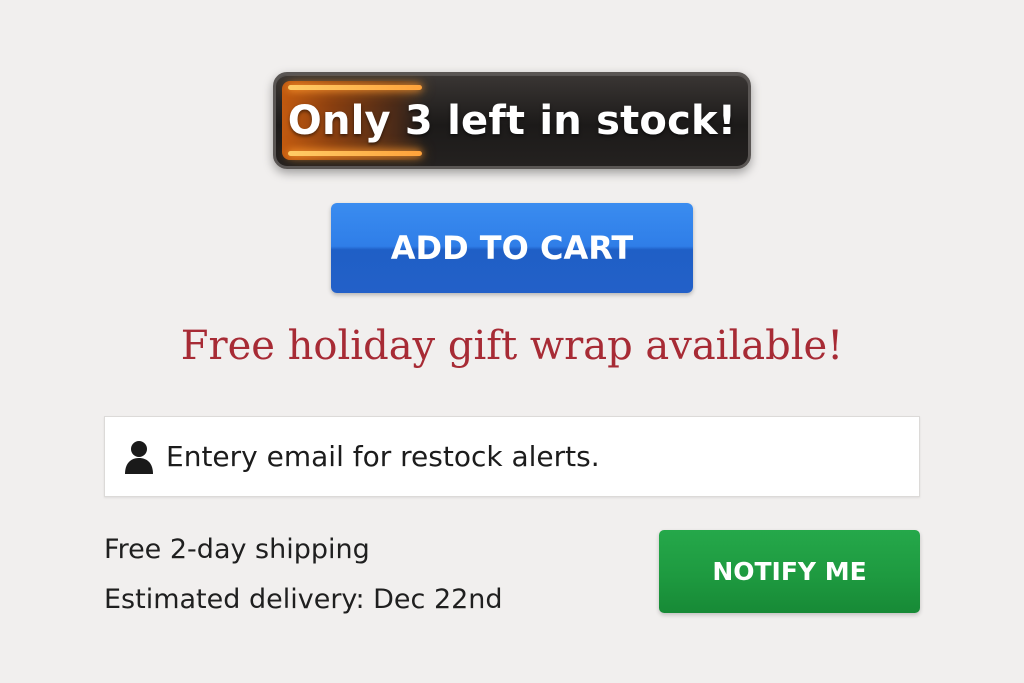 The height and width of the screenshot is (683, 1024). I want to click on add-to-cart-button: ADD TO CART, so click(512, 248).